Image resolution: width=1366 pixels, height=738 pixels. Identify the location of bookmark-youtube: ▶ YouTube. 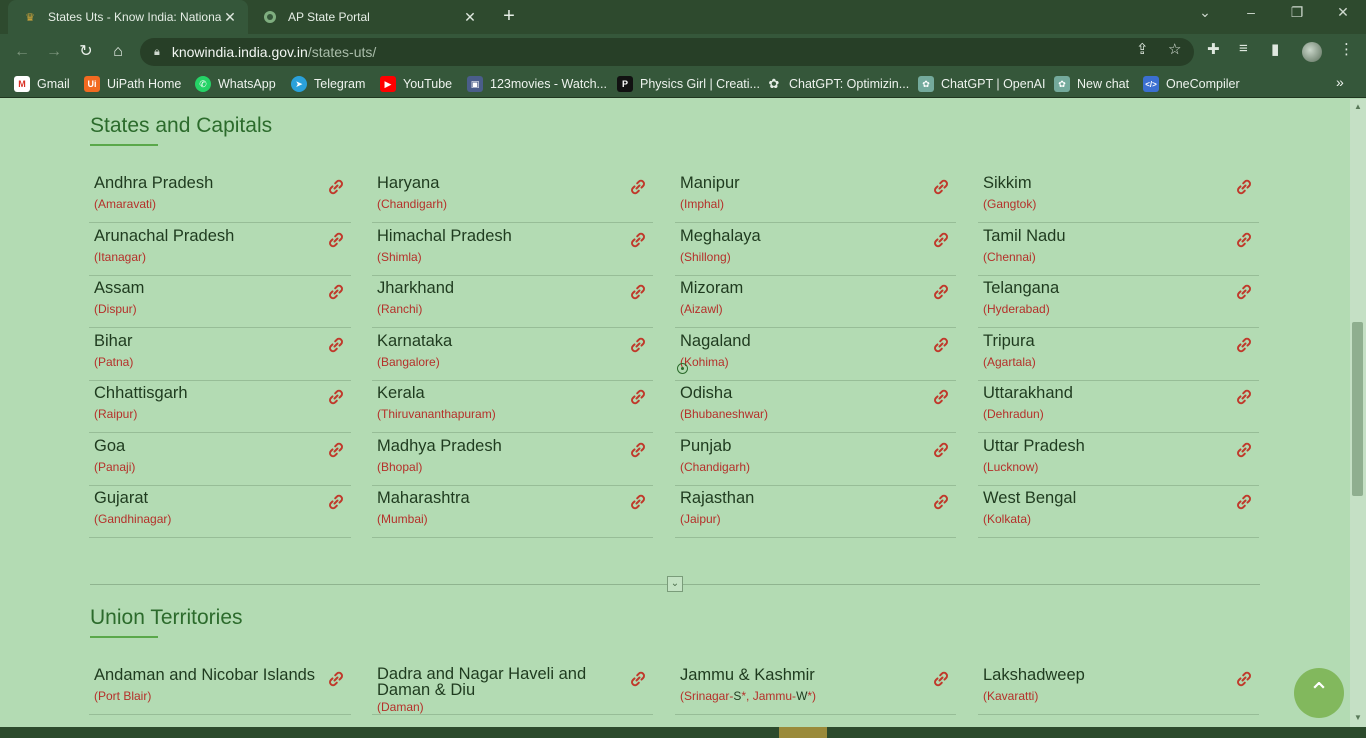
(416, 84).